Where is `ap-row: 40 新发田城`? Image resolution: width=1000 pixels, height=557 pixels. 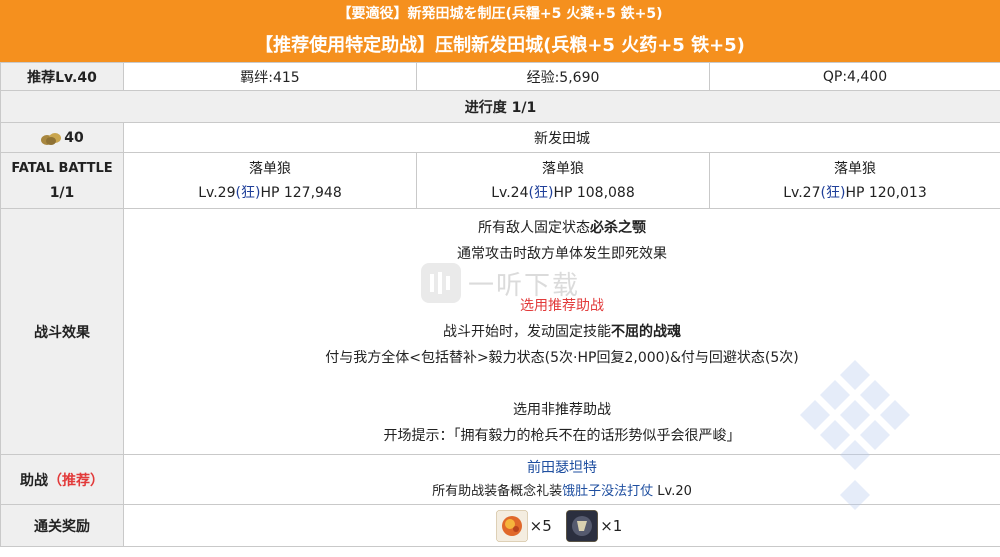 ap-row: 40 新发田城 is located at coordinates (500, 137).